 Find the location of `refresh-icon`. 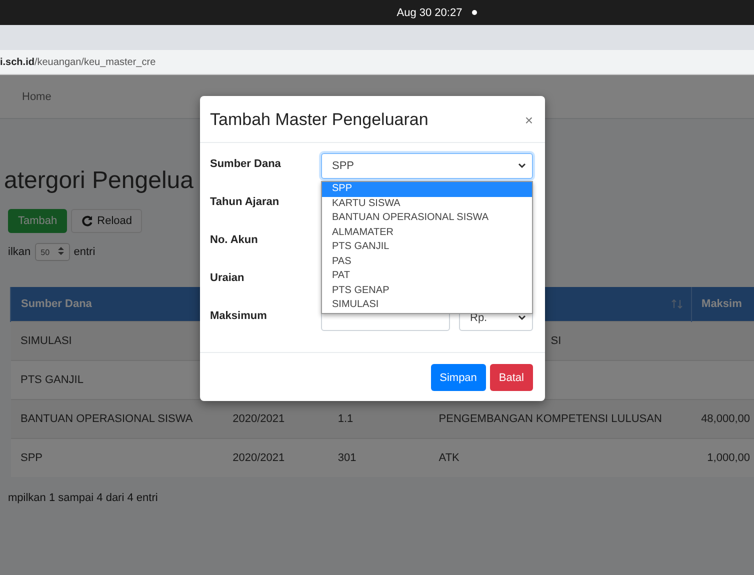

refresh-icon is located at coordinates (87, 221).